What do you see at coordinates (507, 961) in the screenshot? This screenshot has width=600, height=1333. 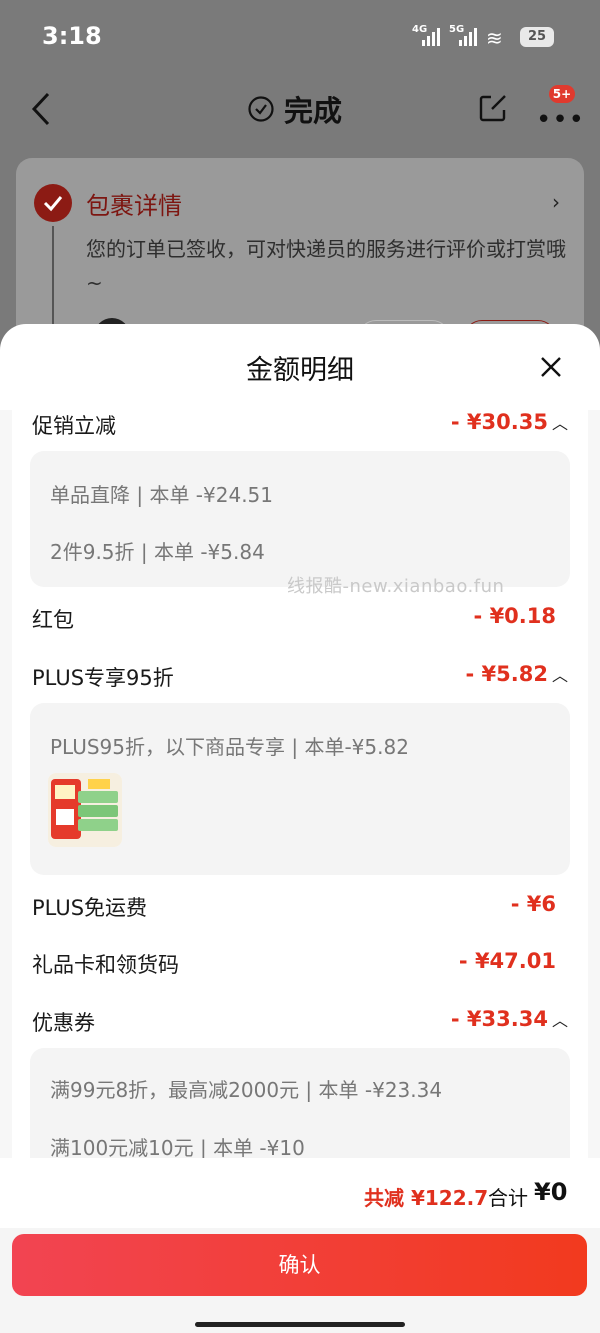 I see `row-amount-giftcard: - ¥47.01` at bounding box center [507, 961].